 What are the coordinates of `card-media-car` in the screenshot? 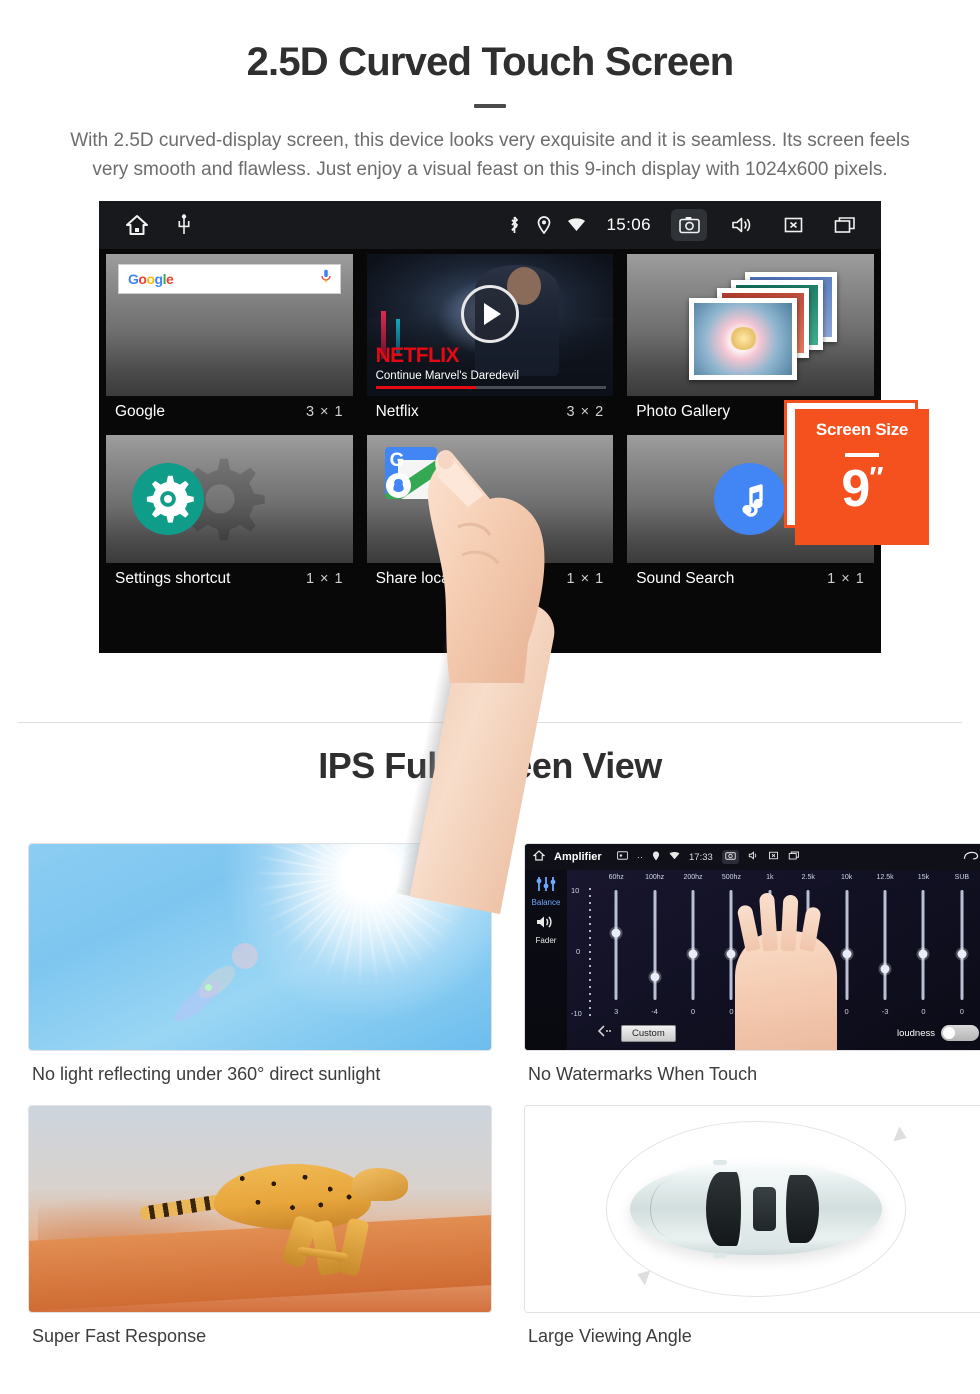 It's located at (752, 1209).